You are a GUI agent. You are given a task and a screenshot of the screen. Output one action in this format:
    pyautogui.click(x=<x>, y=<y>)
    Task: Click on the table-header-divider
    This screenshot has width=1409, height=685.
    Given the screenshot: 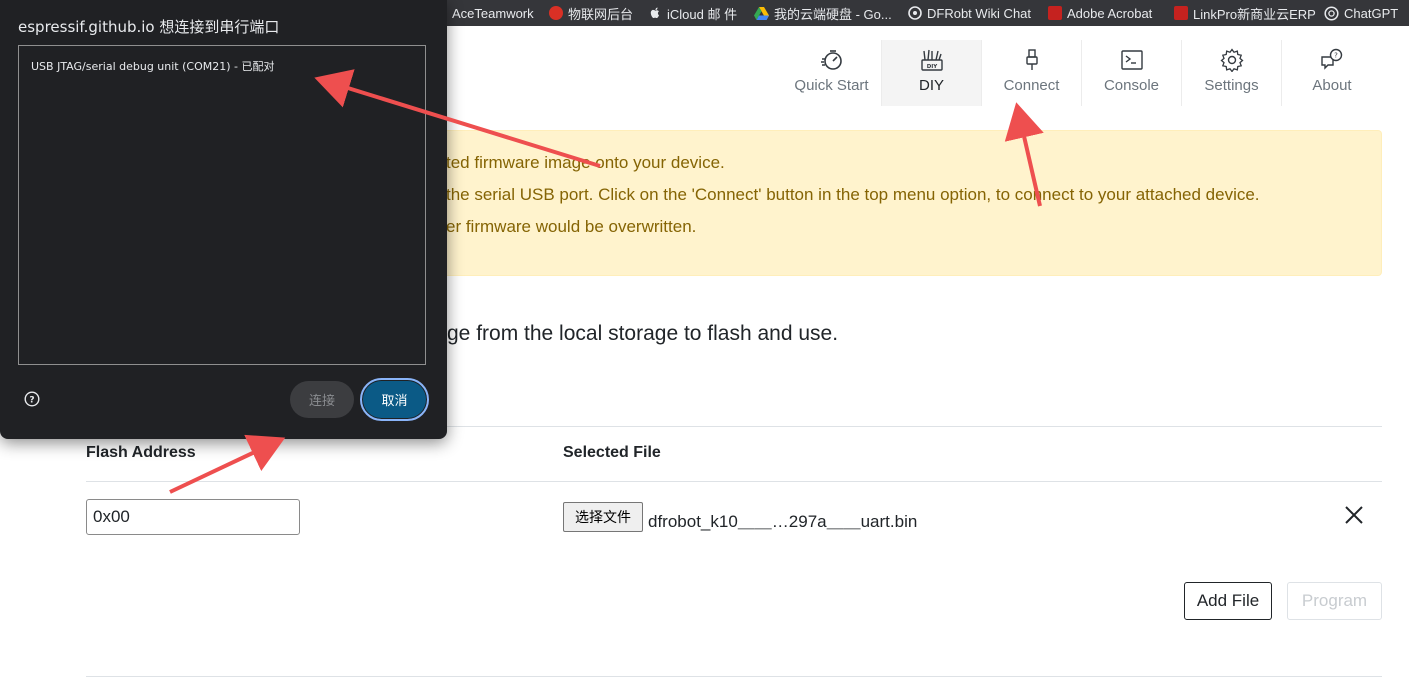 What is the action you would take?
    pyautogui.click(x=734, y=481)
    